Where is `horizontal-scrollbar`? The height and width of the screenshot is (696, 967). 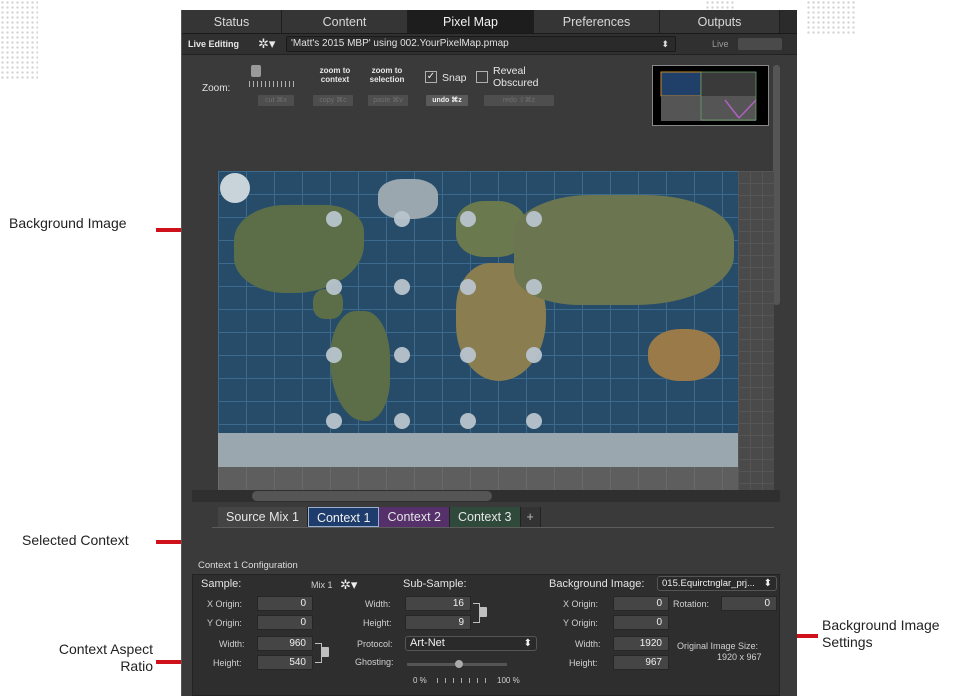
horizontal-scrollbar is located at coordinates (372, 496).